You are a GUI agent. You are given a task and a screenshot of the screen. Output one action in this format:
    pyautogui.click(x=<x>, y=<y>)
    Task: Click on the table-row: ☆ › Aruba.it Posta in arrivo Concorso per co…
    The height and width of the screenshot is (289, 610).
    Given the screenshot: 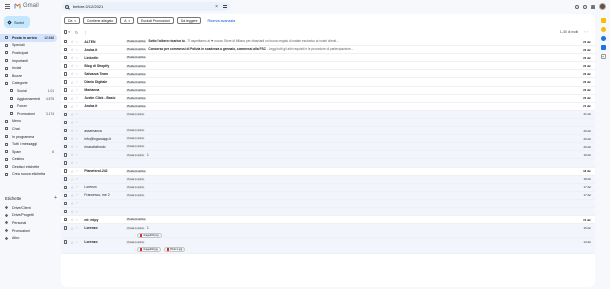 What is the action you would take?
    pyautogui.click(x=328, y=50)
    